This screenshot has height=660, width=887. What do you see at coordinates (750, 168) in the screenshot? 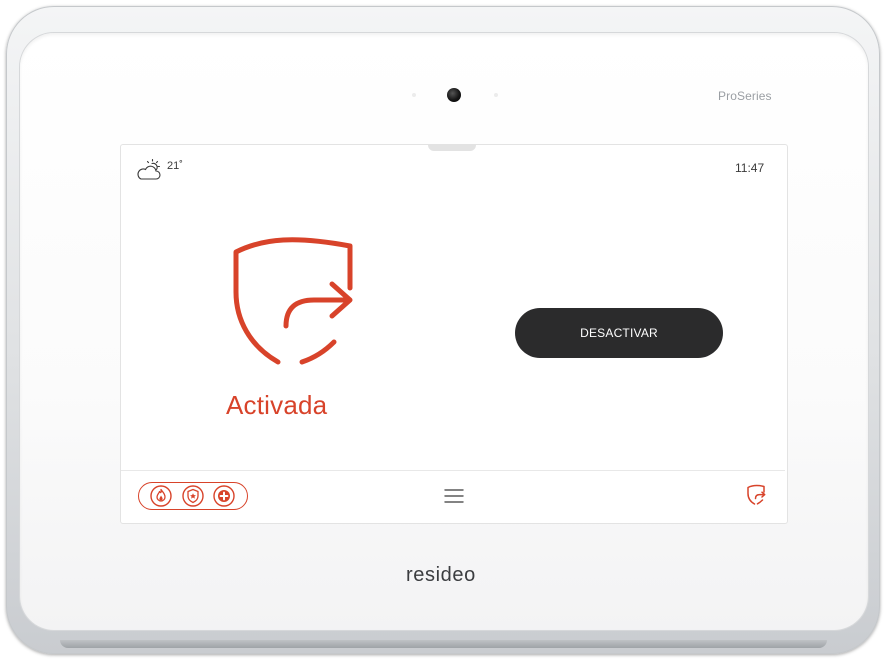
I see `clock: 11:47` at bounding box center [750, 168].